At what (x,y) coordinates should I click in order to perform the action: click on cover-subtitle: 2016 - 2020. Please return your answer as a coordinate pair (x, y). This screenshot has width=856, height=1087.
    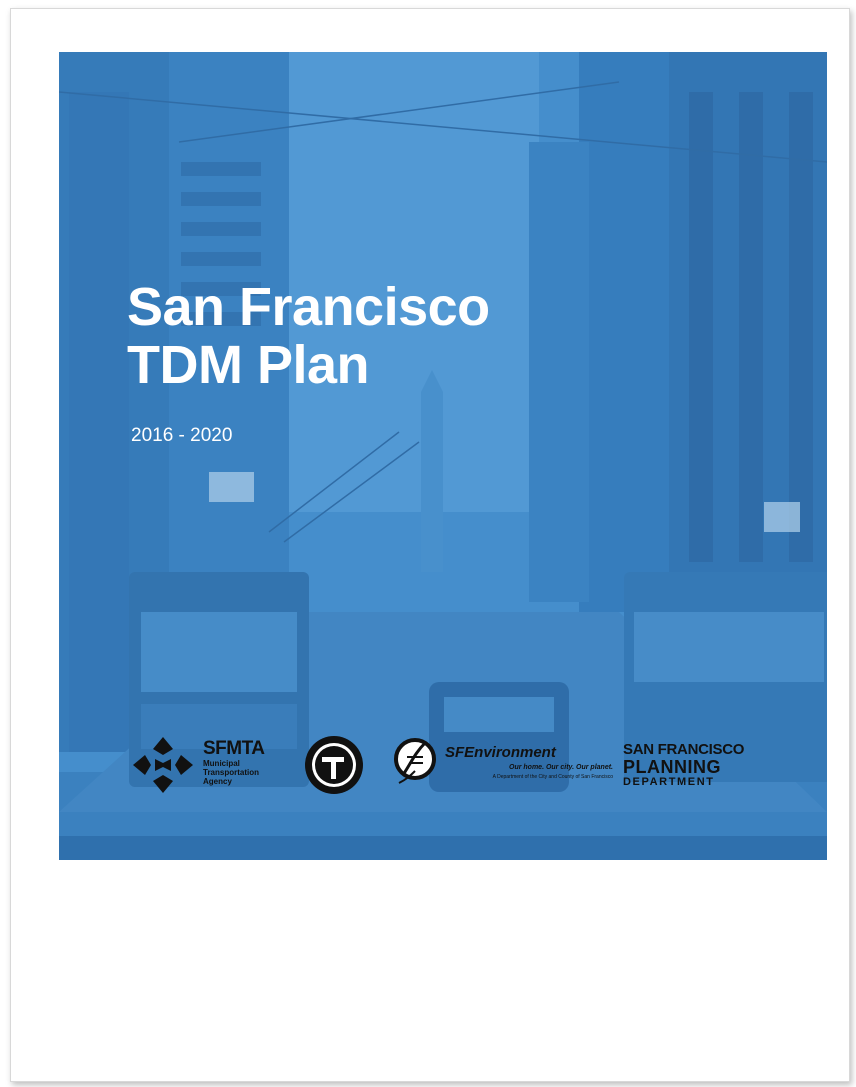
    Looking at the image, I should click on (182, 435).